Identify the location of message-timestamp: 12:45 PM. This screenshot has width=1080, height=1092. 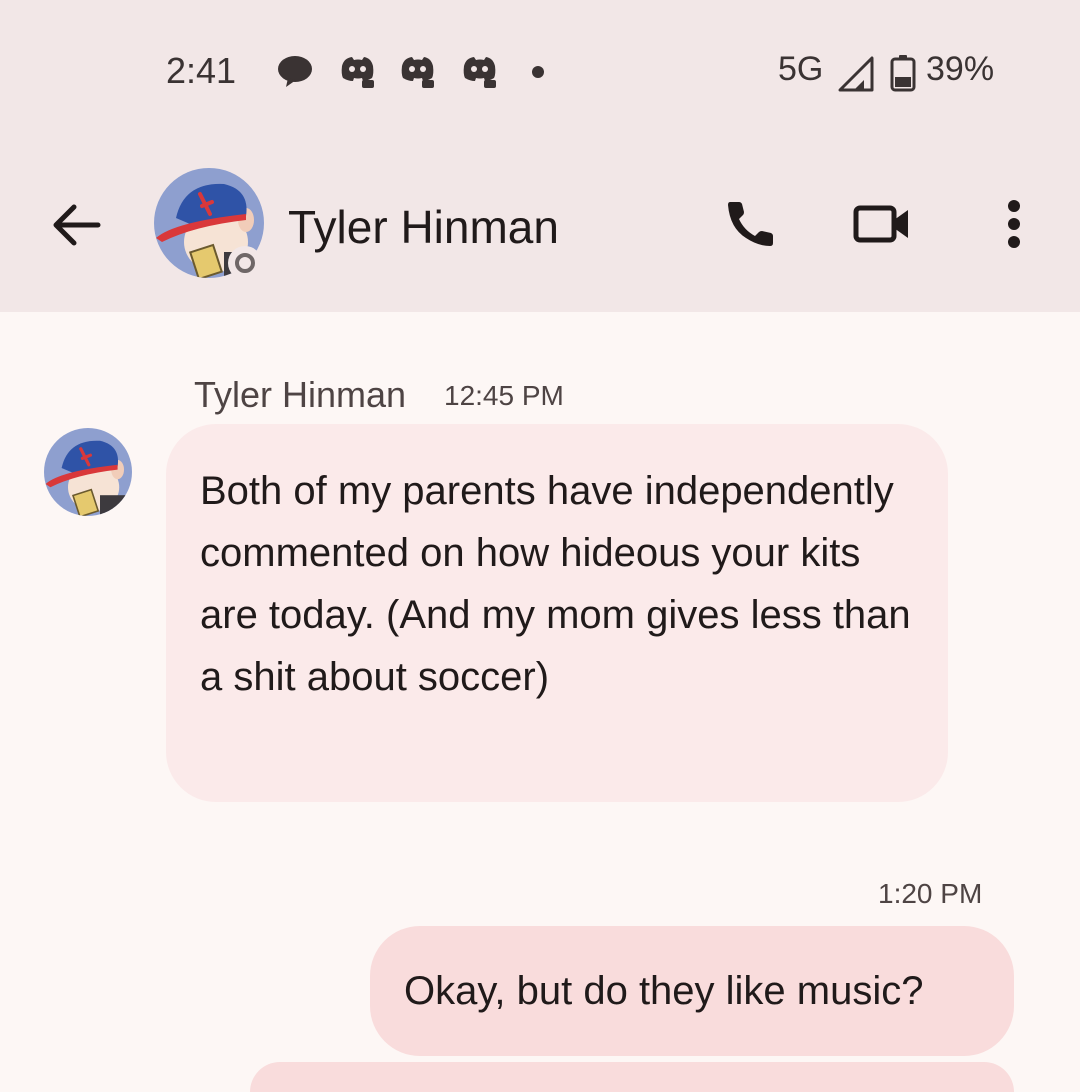
(504, 395).